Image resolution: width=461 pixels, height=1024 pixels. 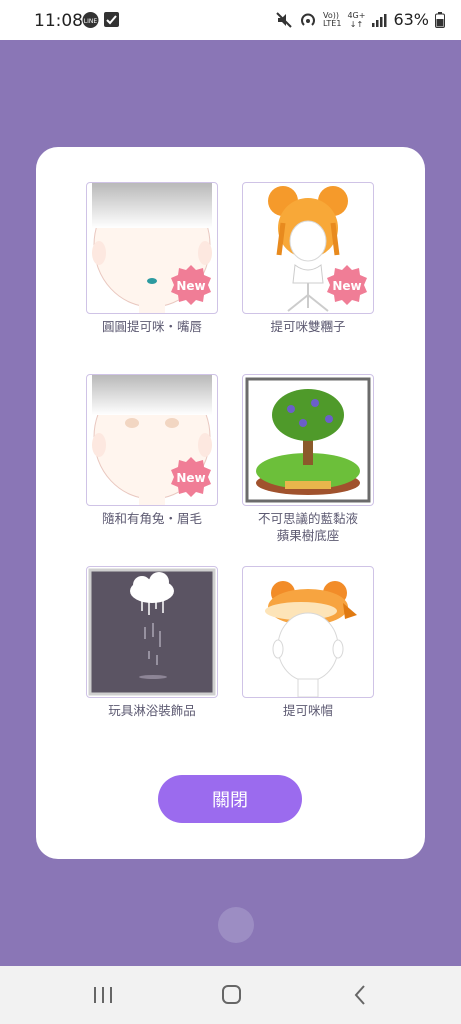 I want to click on item-label: 提可咪帽, so click(x=307, y=710).